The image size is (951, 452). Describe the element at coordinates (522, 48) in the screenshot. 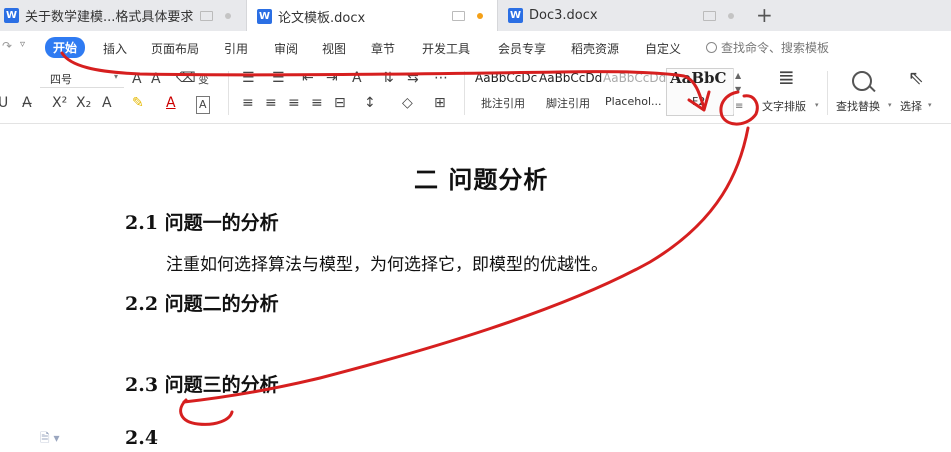

I see `menu-member: 会员专享` at that location.